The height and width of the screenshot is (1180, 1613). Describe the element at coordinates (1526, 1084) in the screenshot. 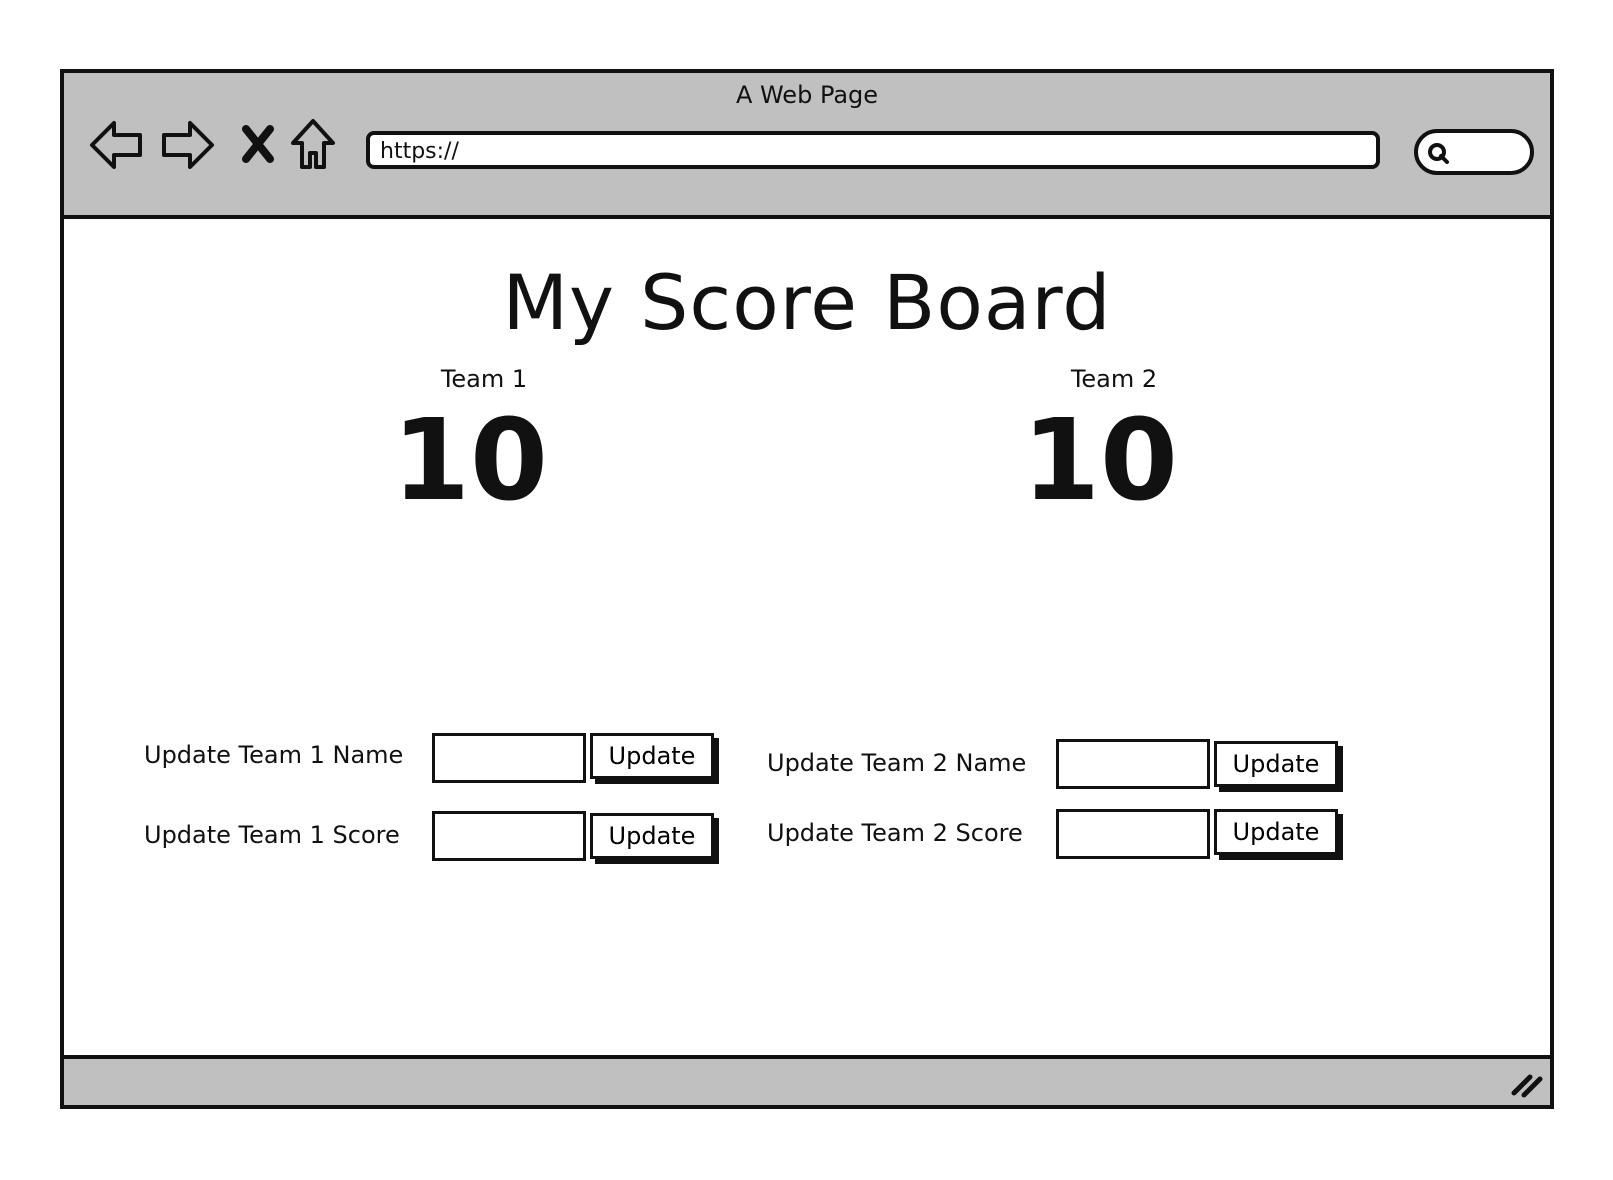

I see `resize-grip-icon` at that location.